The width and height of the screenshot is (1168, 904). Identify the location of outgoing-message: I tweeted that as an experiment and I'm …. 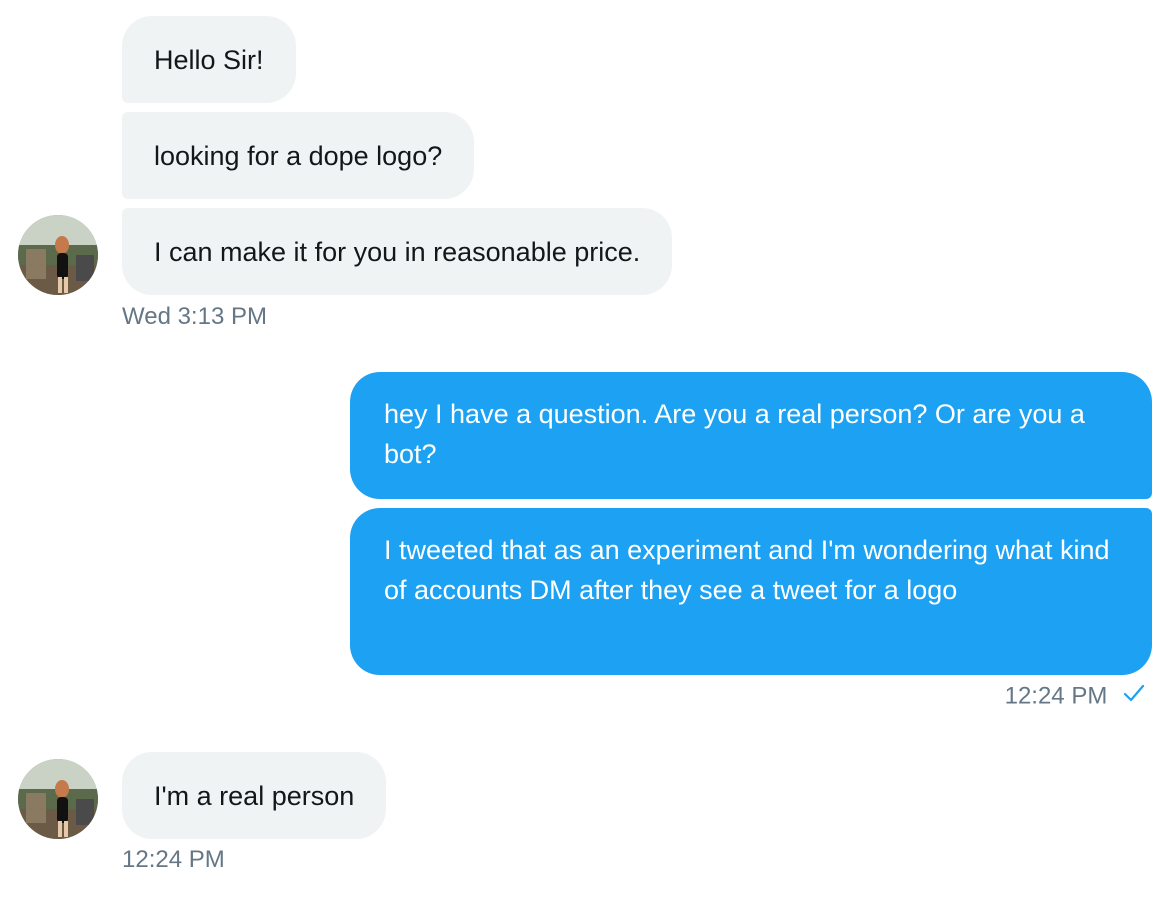
(751, 591).